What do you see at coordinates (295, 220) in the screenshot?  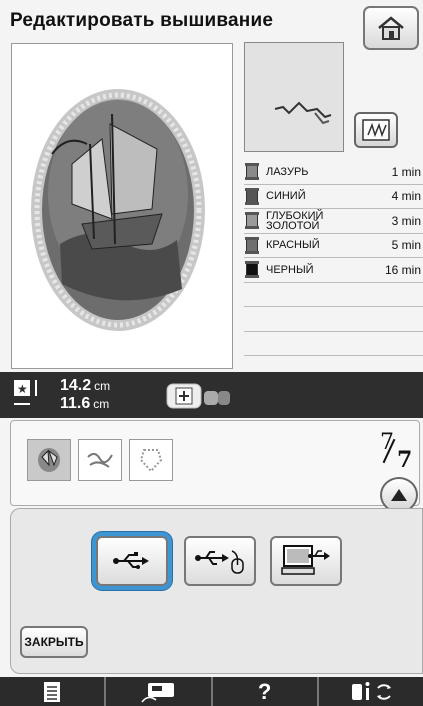 I see `thread-name: ГЛУБОКИЙ ЗОЛОТОЙ` at bounding box center [295, 220].